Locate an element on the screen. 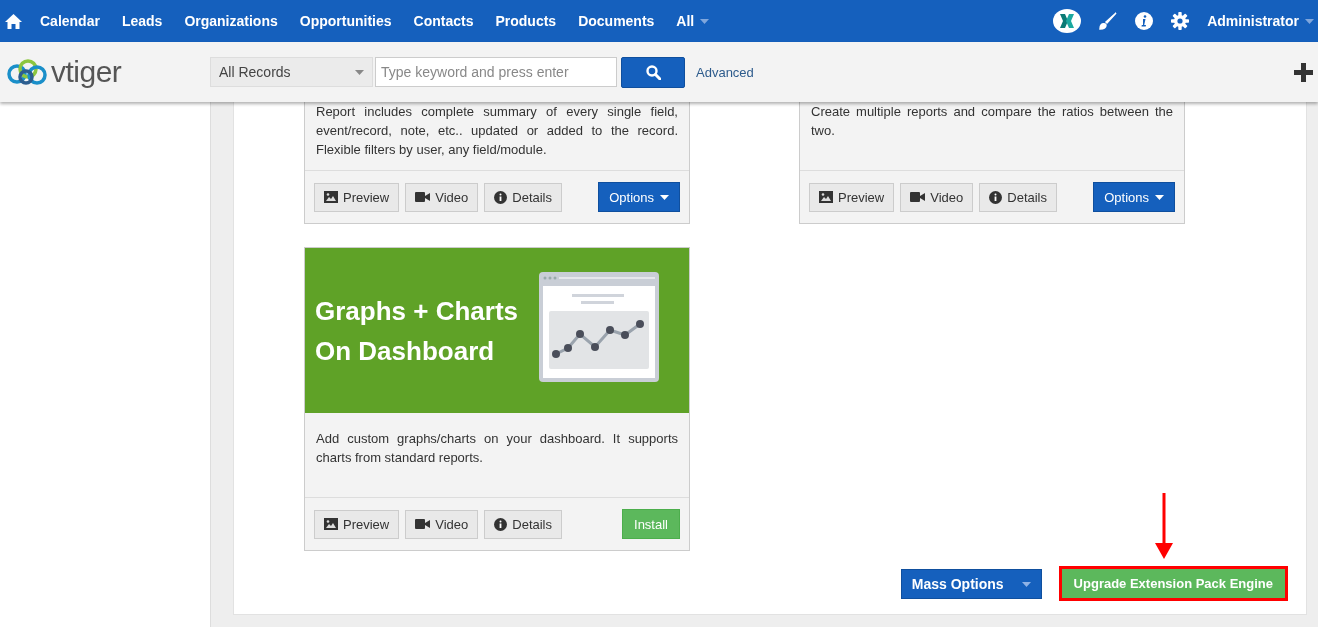 Image resolution: width=1318 pixels, height=627 pixels. search-field: Type keyword and press enter is located at coordinates (496, 72).